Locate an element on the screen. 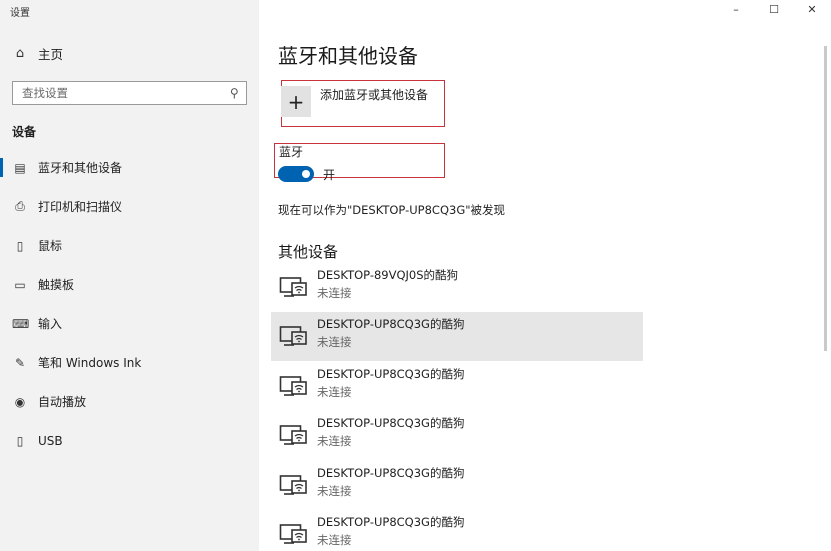  search-box: ⚲ is located at coordinates (129, 93).